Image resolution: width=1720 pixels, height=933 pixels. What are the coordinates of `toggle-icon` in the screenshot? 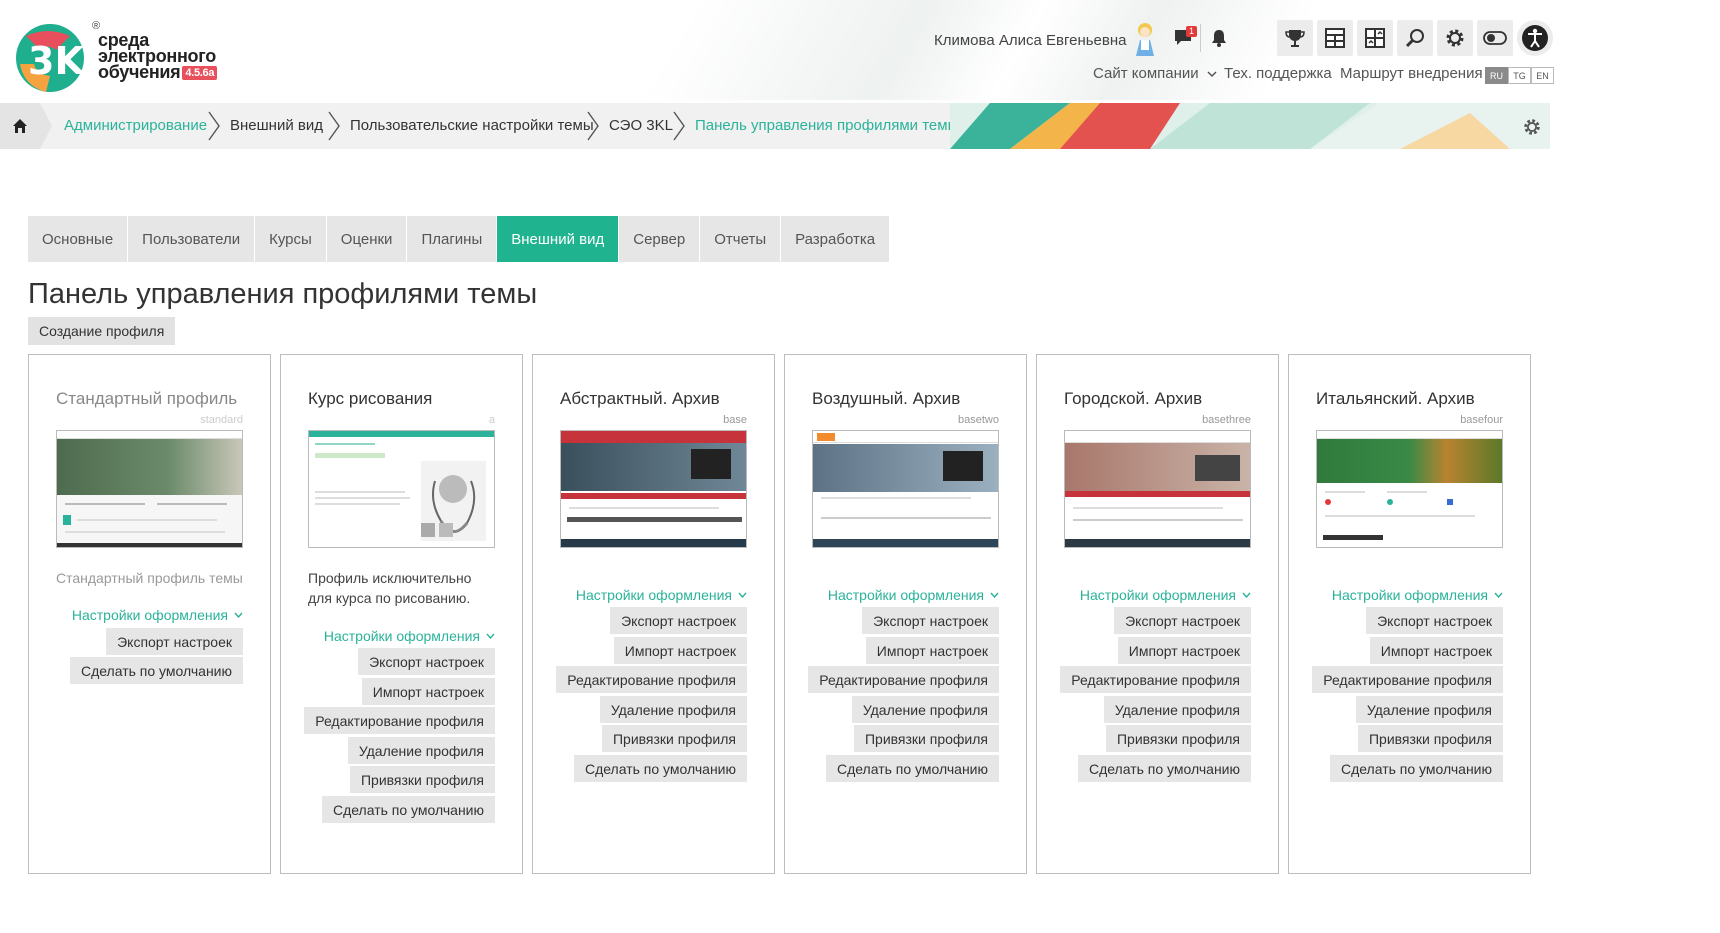 It's located at (1495, 38).